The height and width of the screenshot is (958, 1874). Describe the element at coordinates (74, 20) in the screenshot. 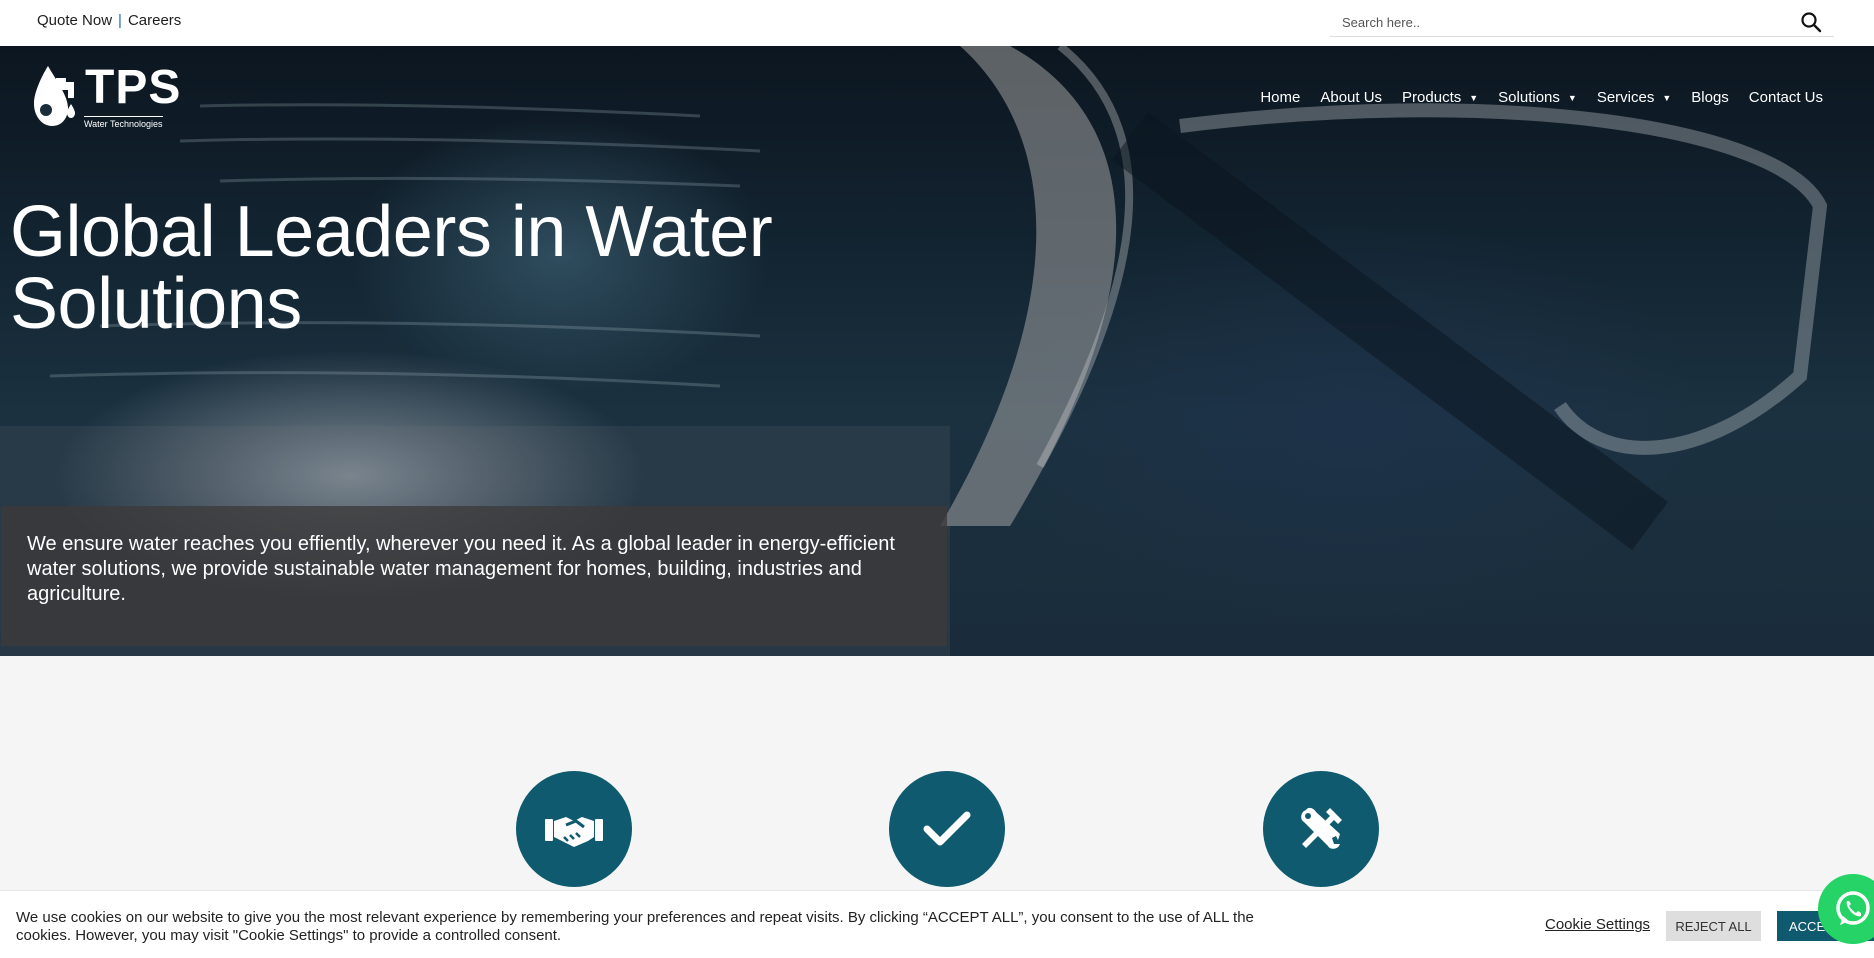

I see `quote-now-link: Quote Now` at that location.